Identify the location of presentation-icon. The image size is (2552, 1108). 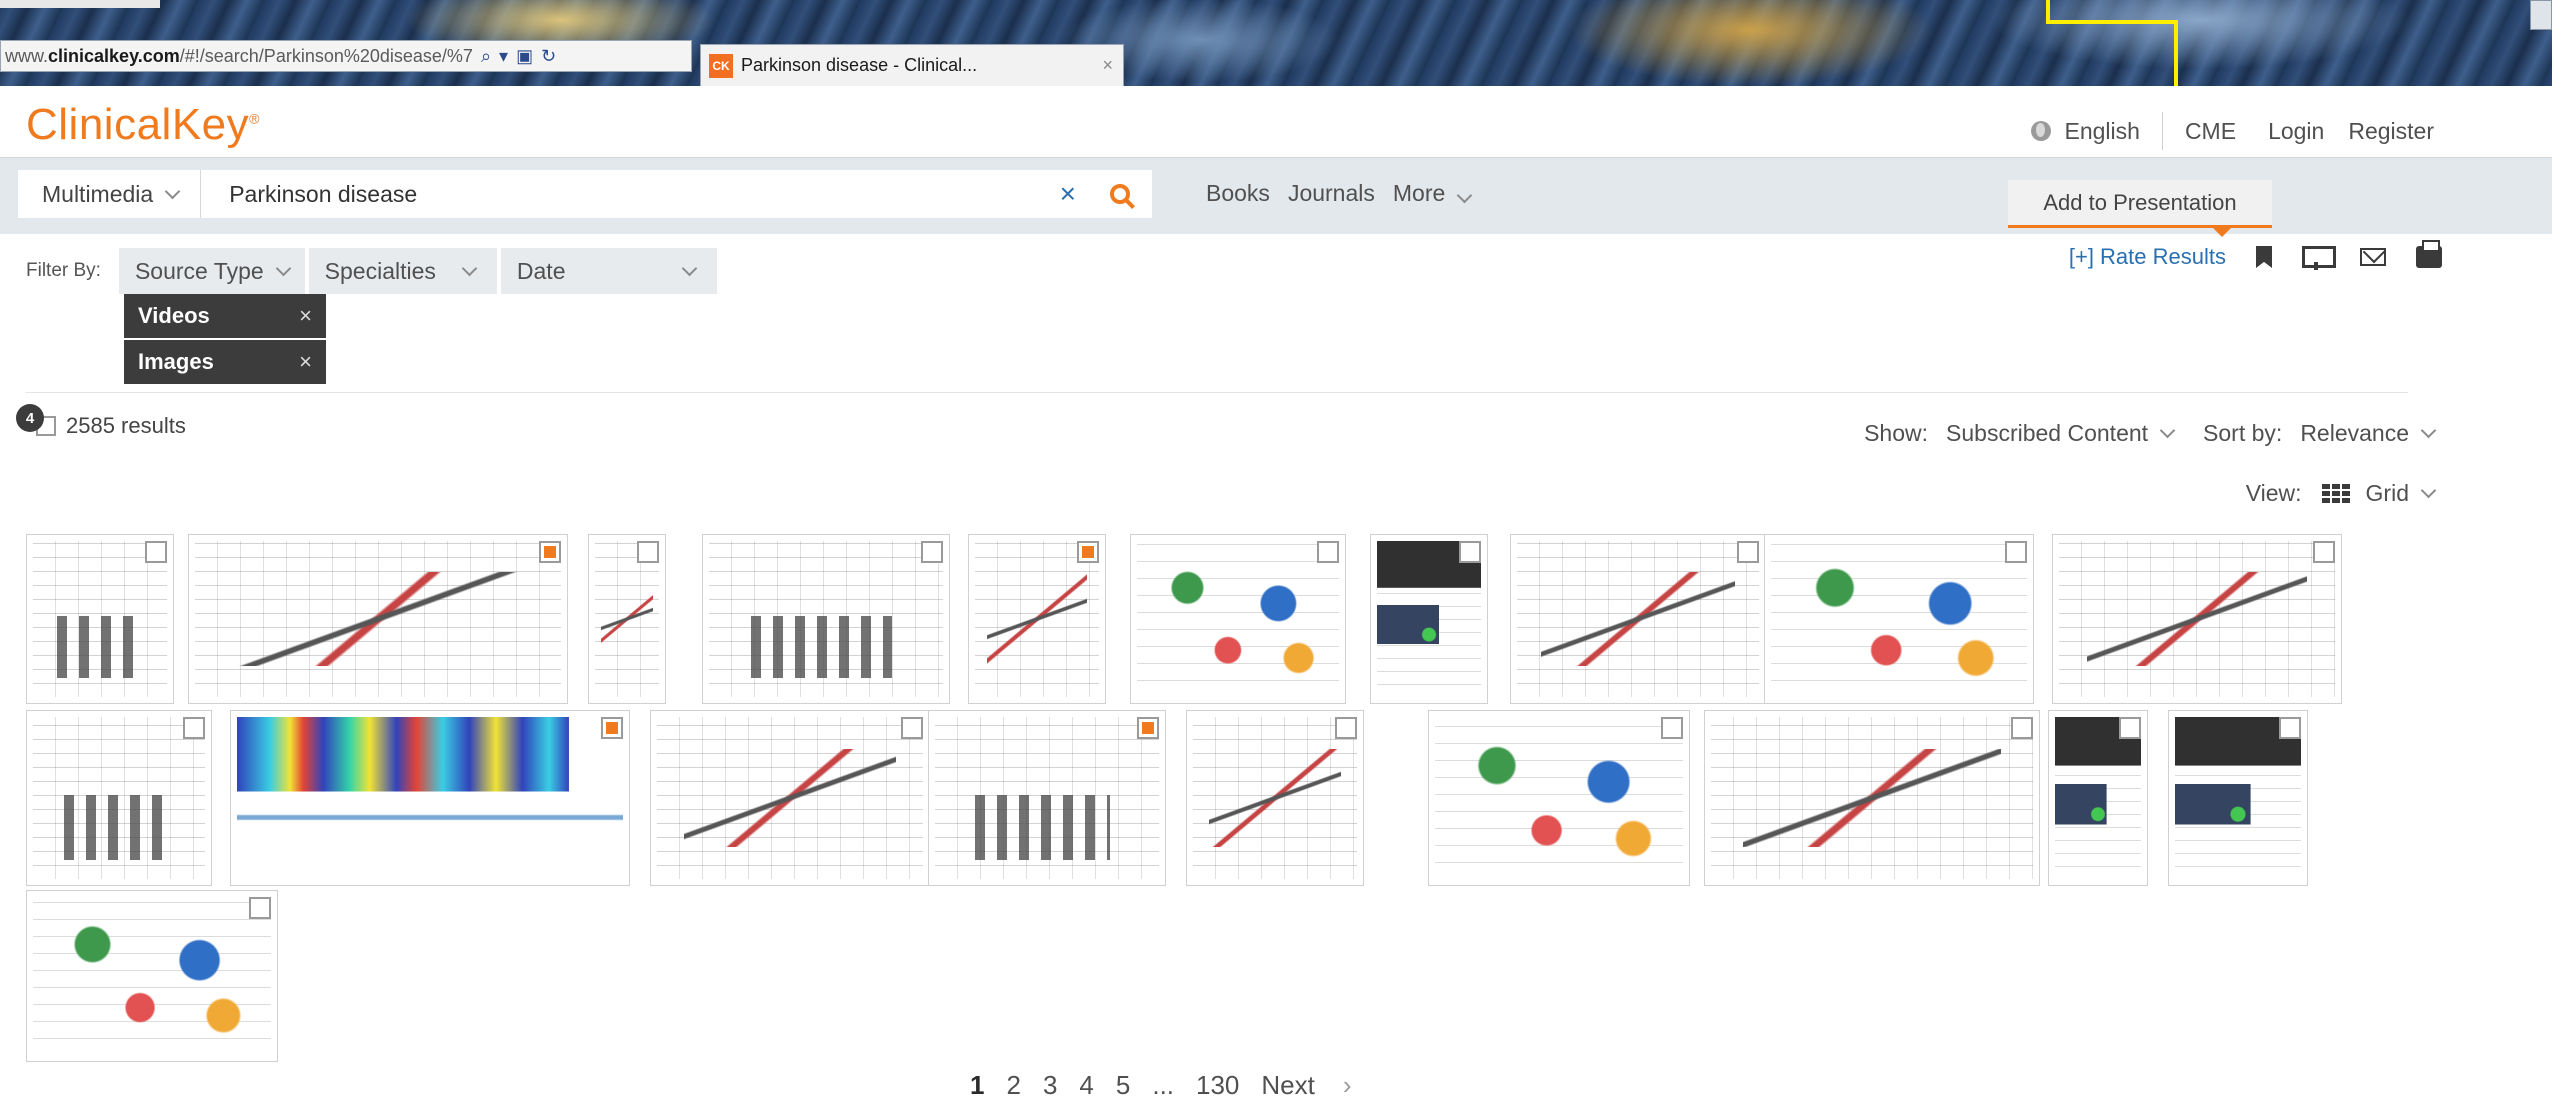
(2319, 257).